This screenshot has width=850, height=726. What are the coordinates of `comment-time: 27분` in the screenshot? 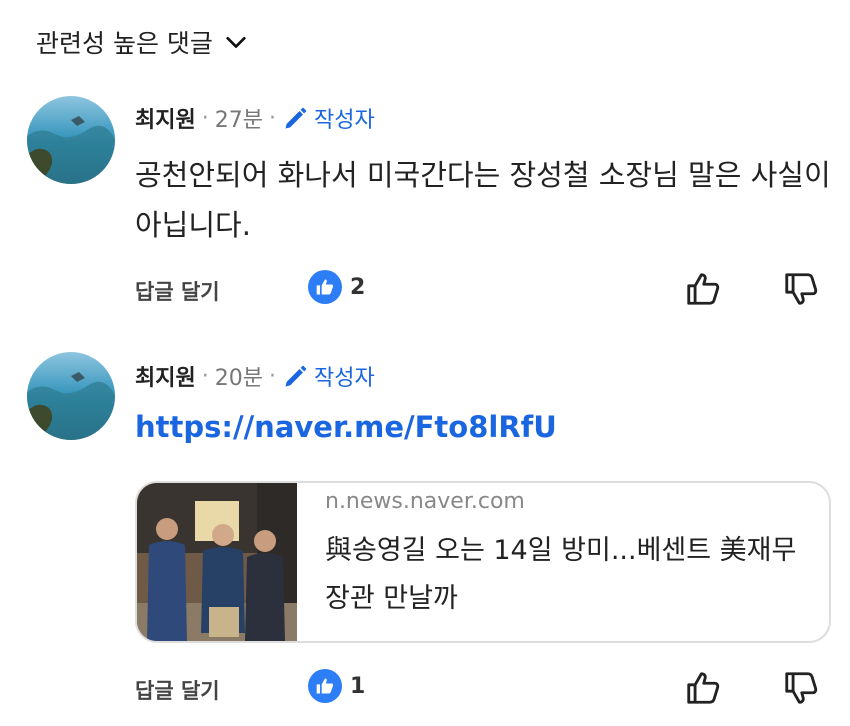 It's located at (238, 120).